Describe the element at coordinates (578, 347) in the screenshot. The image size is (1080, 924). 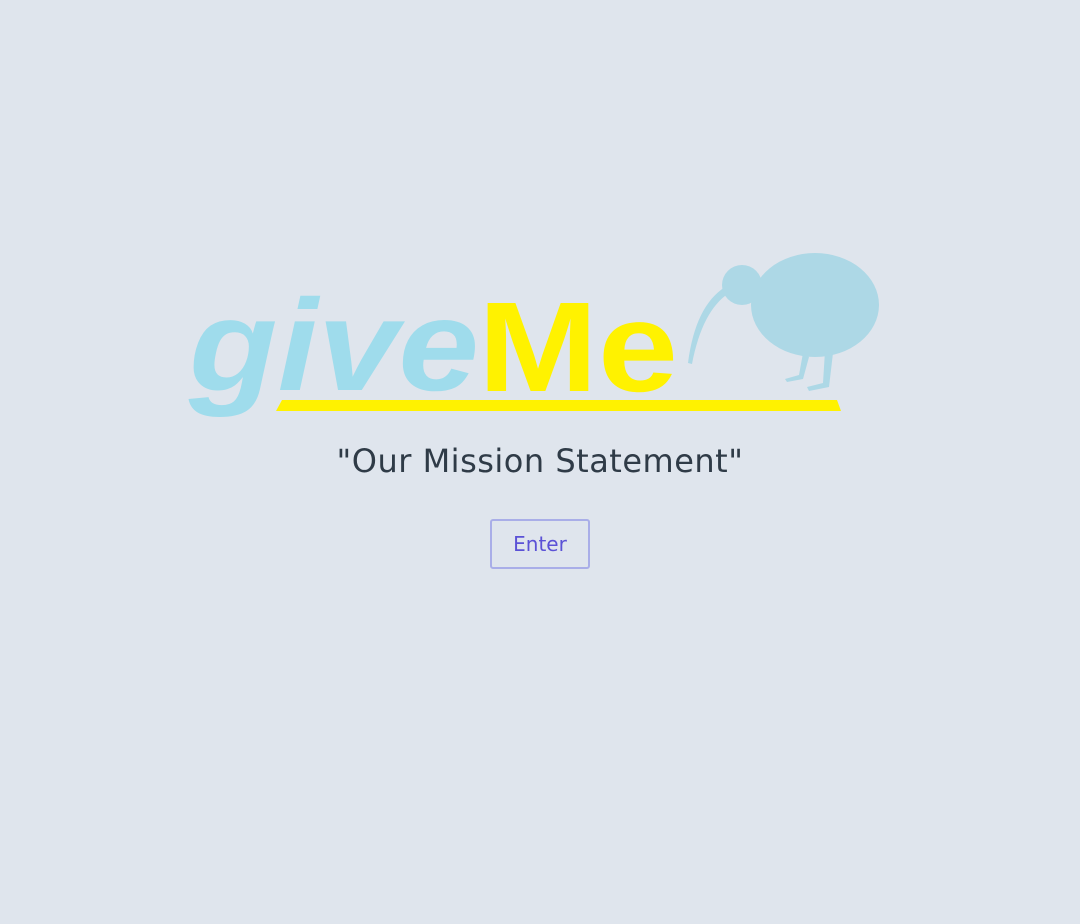
I see `logo-text-me: Me` at that location.